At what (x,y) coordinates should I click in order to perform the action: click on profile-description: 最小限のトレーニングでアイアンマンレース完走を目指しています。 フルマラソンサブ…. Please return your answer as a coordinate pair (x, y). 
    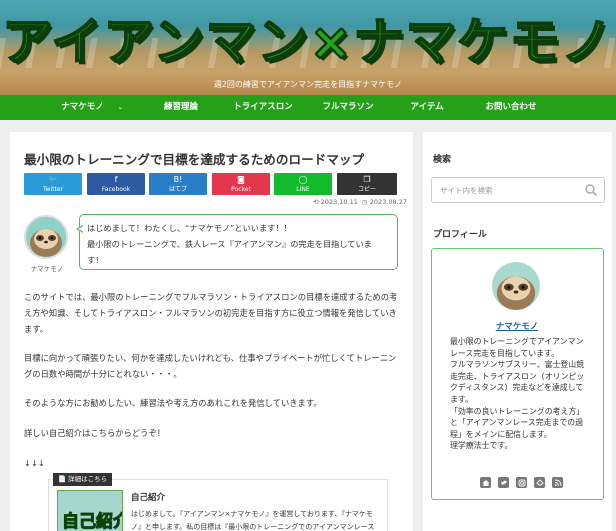
    Looking at the image, I should click on (517, 394).